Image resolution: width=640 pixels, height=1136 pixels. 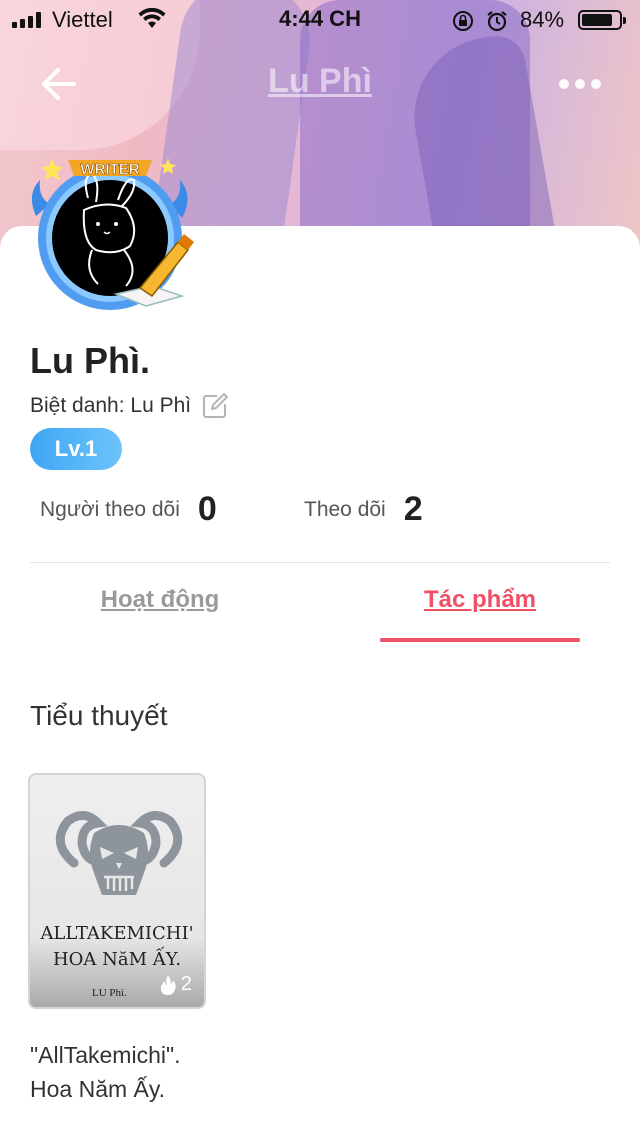 I want to click on skull-cover-art, so click(x=119, y=853).